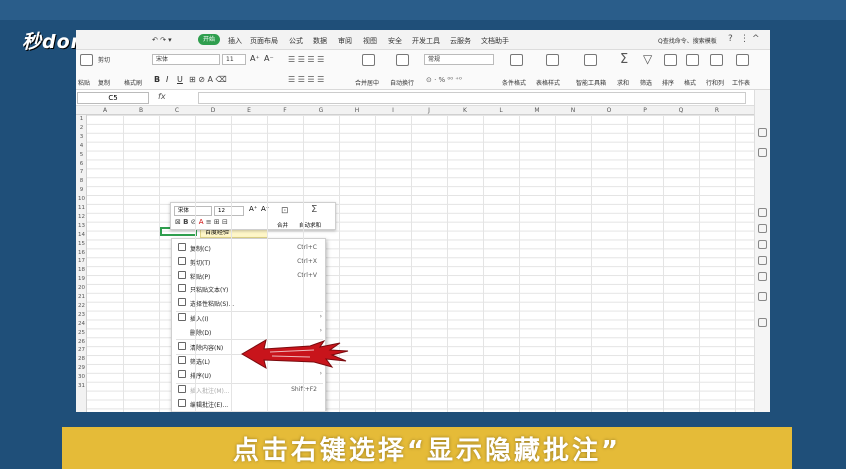  I want to click on row-header-7: 7, so click(81, 172).